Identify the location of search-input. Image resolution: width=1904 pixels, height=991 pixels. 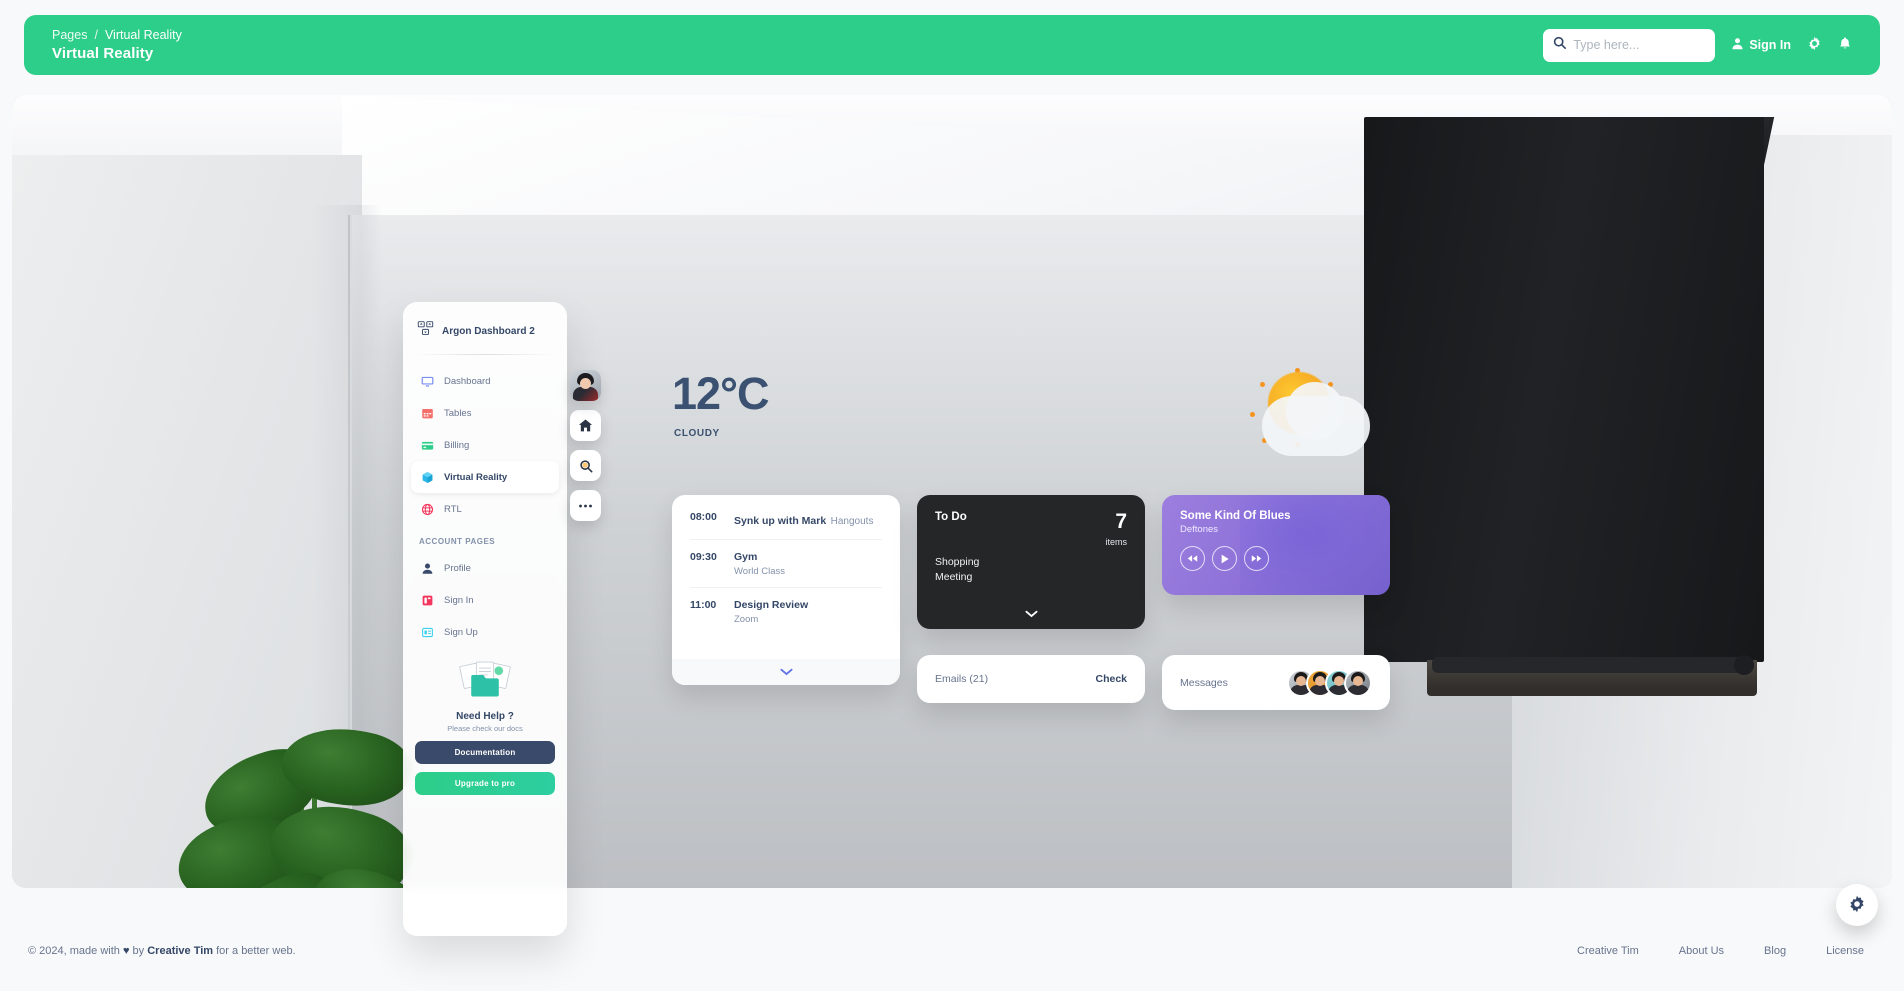
(1638, 45).